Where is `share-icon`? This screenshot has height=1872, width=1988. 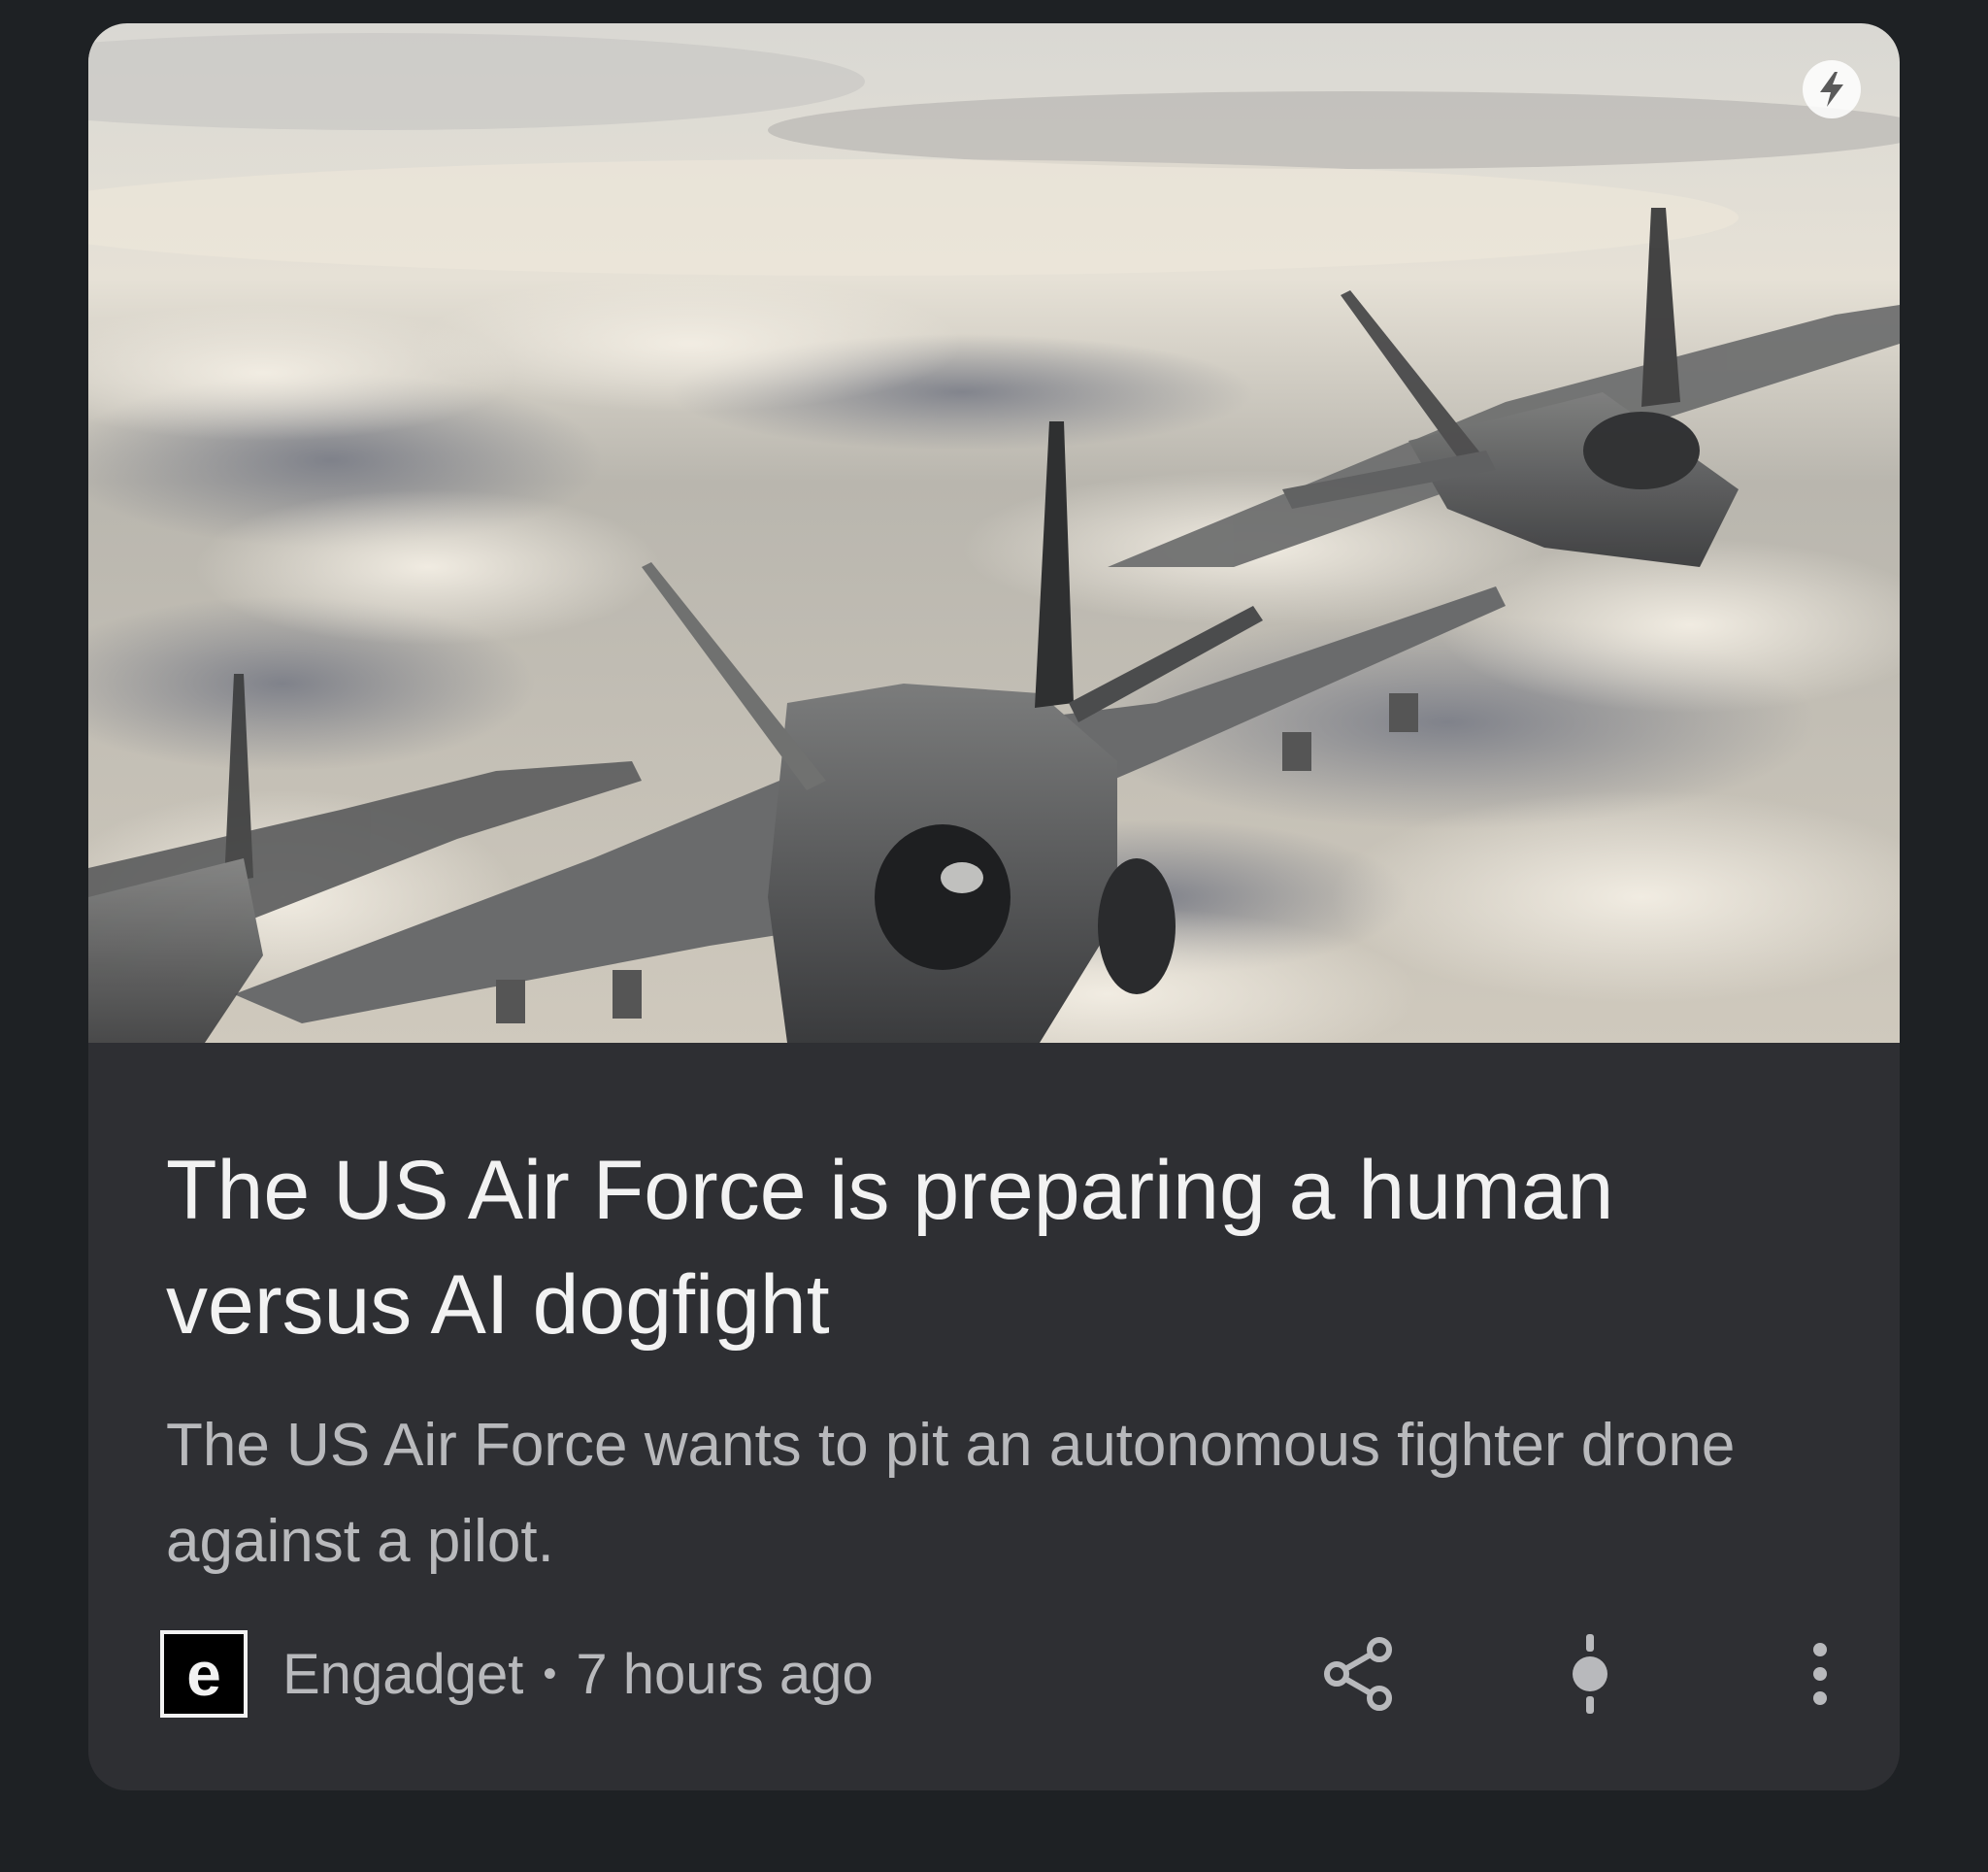
share-icon is located at coordinates (1358, 1674).